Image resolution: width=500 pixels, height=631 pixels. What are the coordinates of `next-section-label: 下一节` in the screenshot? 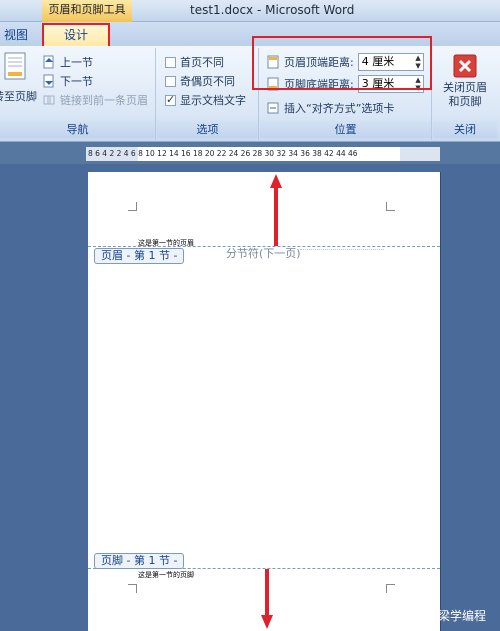 It's located at (76, 81).